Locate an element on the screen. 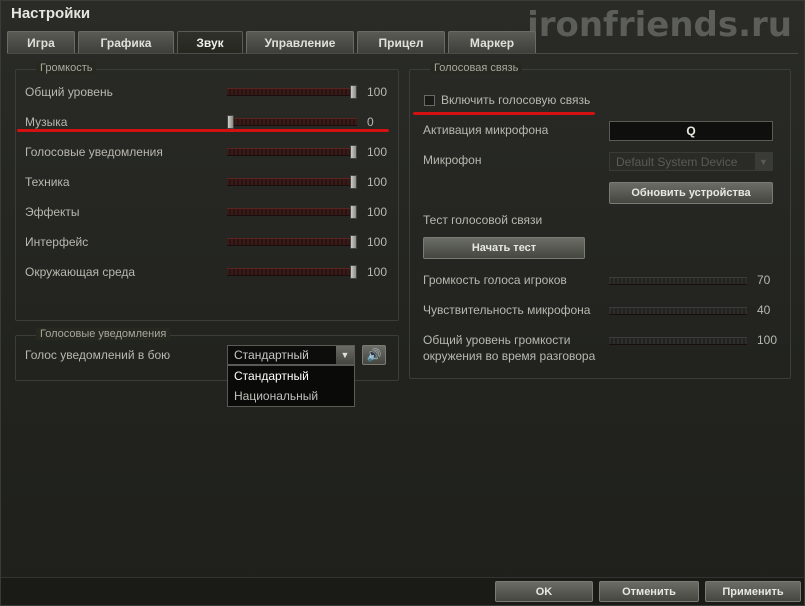 This screenshot has width=805, height=606. music-highlight-underline is located at coordinates (203, 130).